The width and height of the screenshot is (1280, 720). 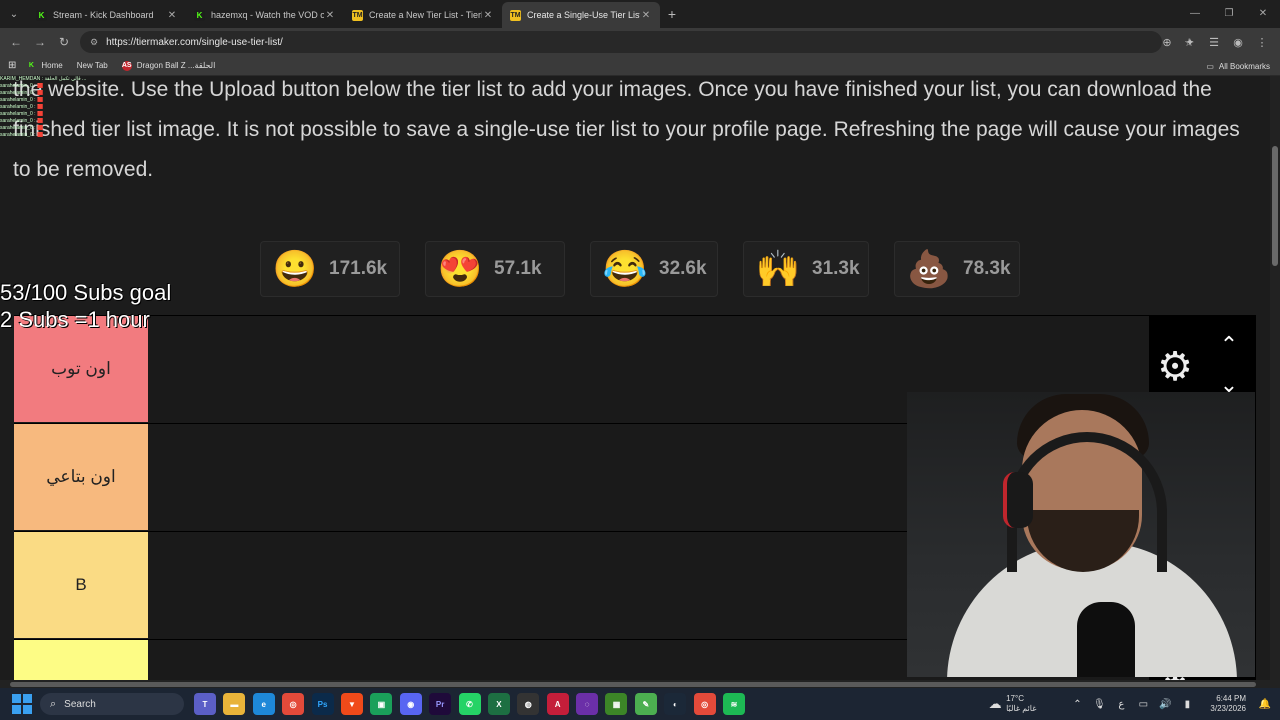 What do you see at coordinates (640, 684) in the screenshot?
I see `horizontal-scrollbar` at bounding box center [640, 684].